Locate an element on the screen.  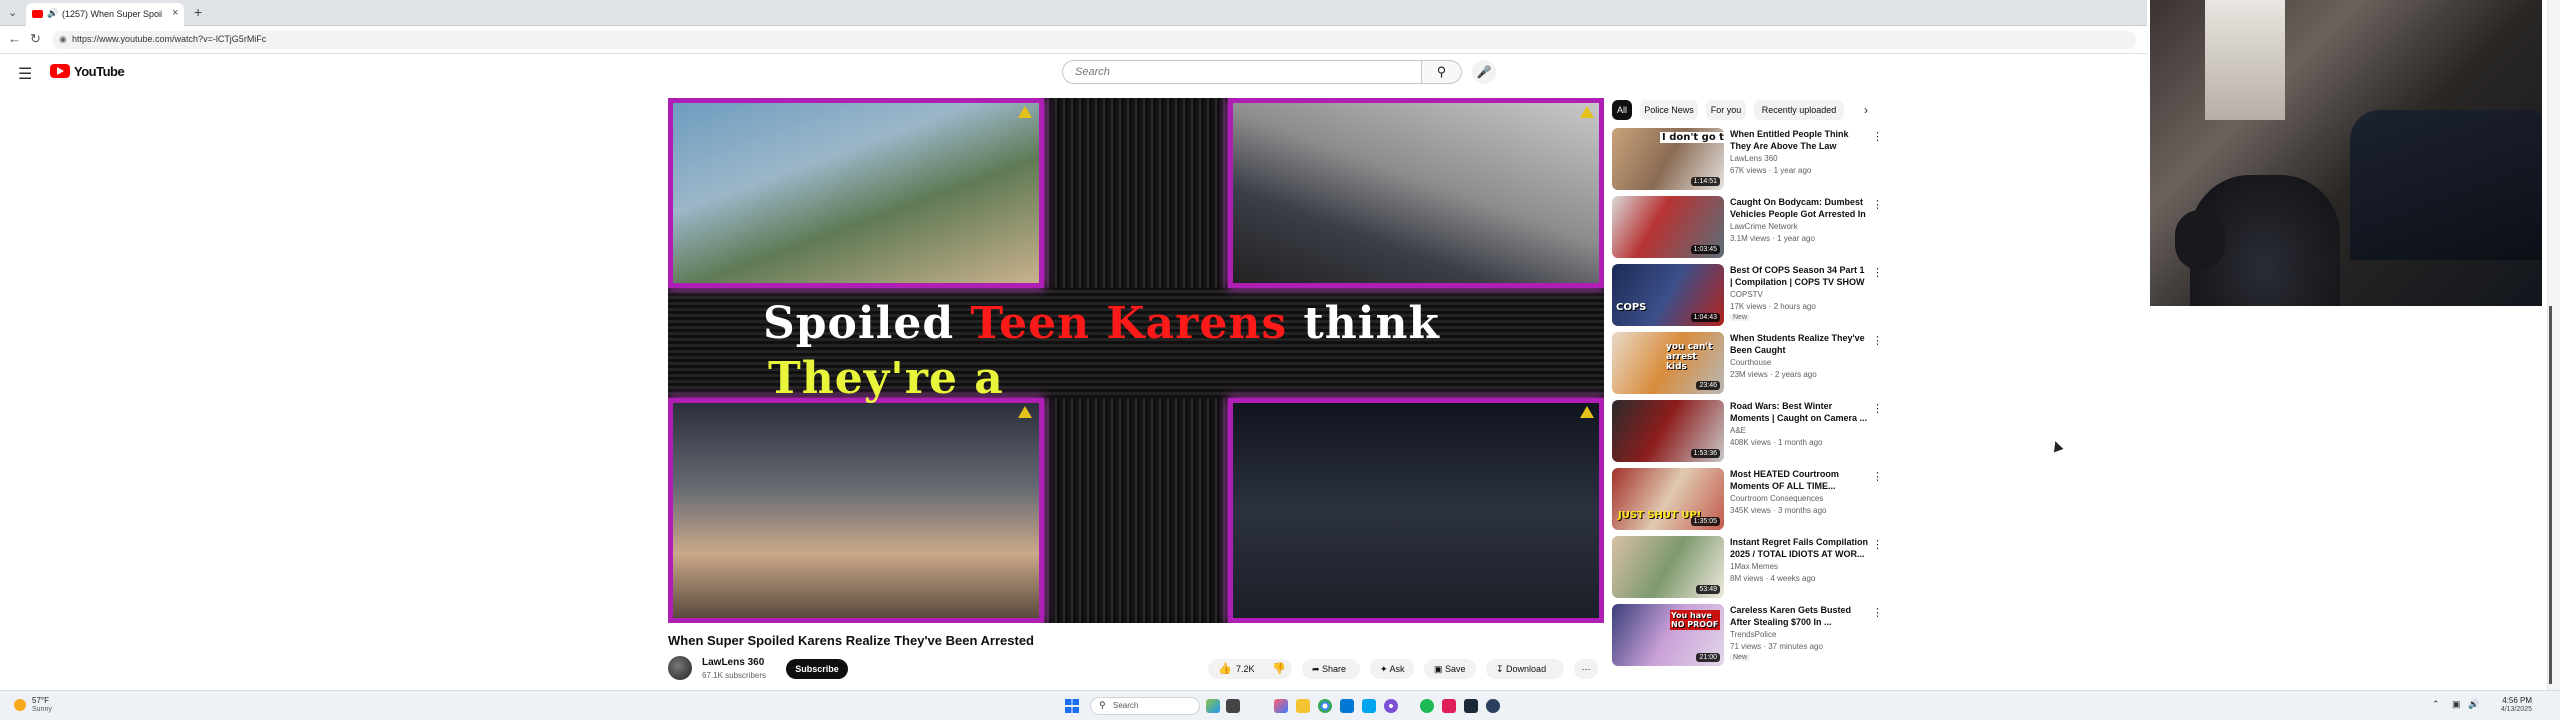
chrome-icon is located at coordinates (1325, 706).